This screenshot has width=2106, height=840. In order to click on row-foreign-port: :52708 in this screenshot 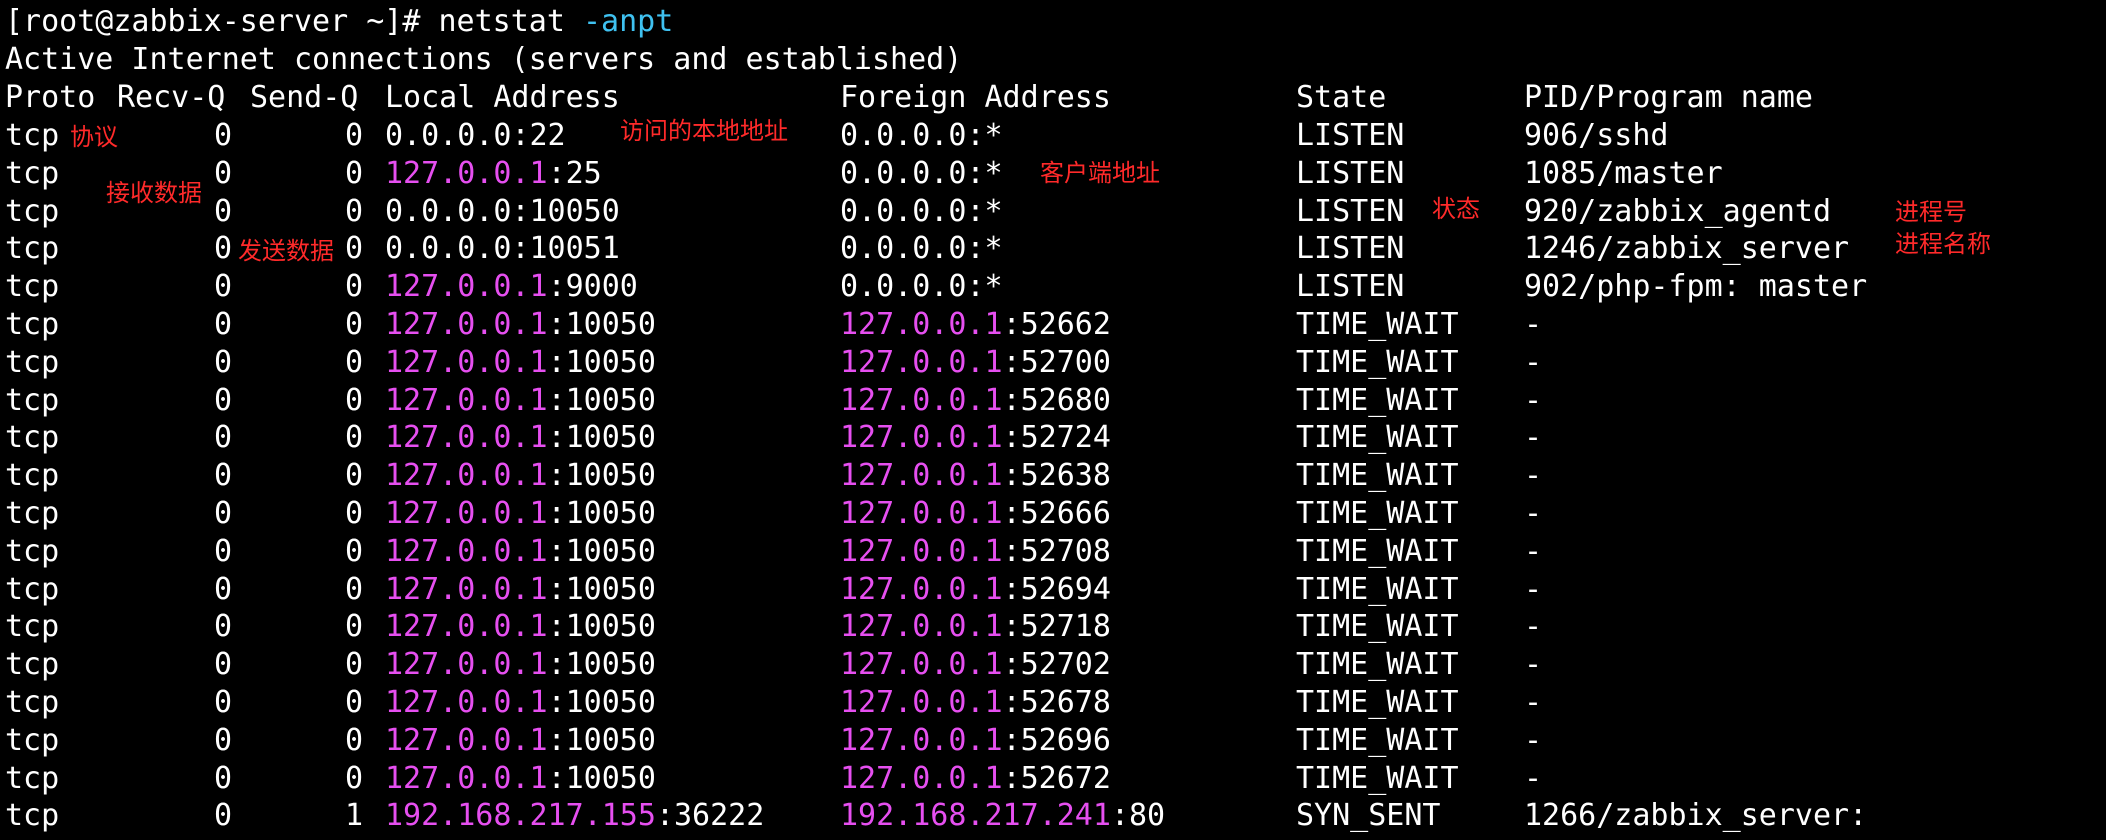, I will do `click(1056, 551)`.